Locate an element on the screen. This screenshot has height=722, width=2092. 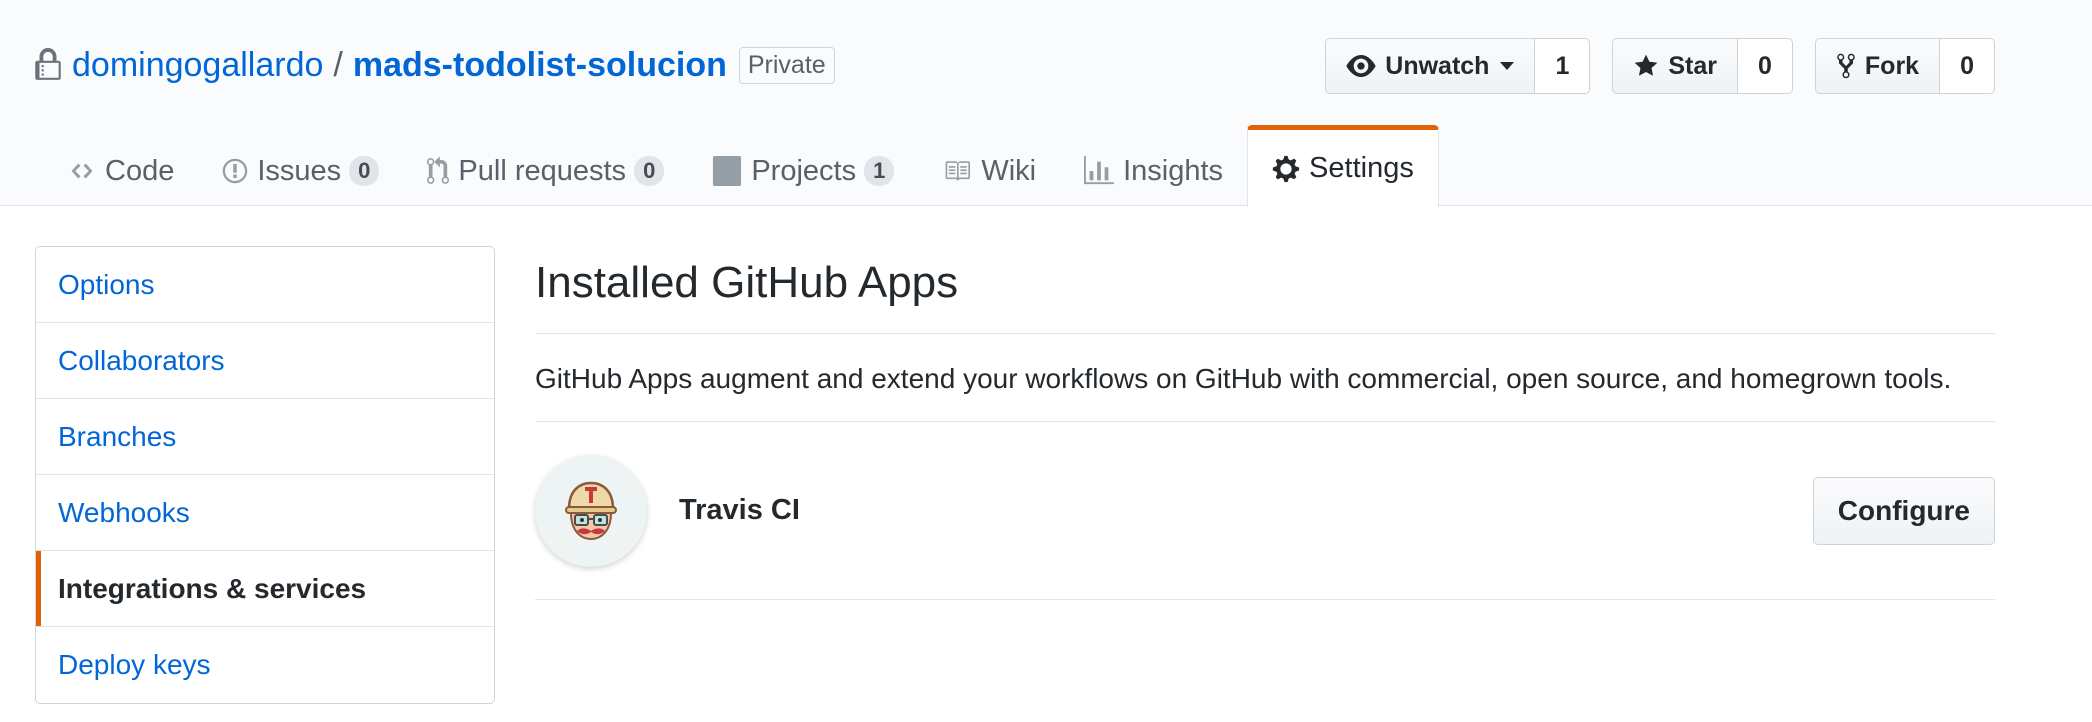
app-name: Travis CI is located at coordinates (739, 510).